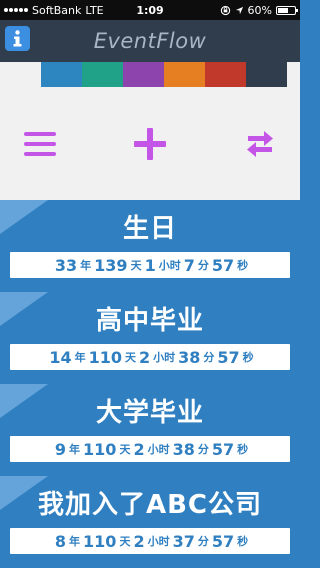 Image resolution: width=320 pixels, height=568 pixels. I want to click on battery-percentage: 60%, so click(259, 10).